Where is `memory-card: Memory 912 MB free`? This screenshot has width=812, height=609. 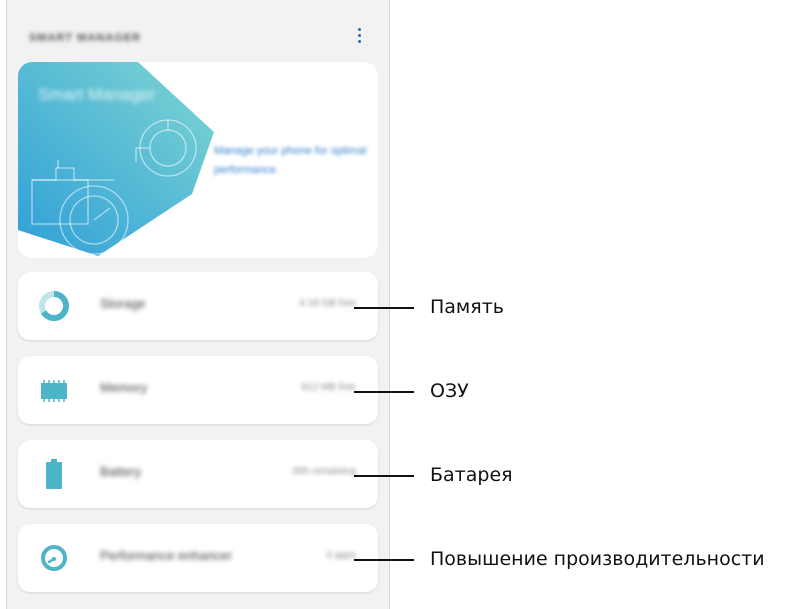 memory-card: Memory 912 MB free is located at coordinates (198, 390).